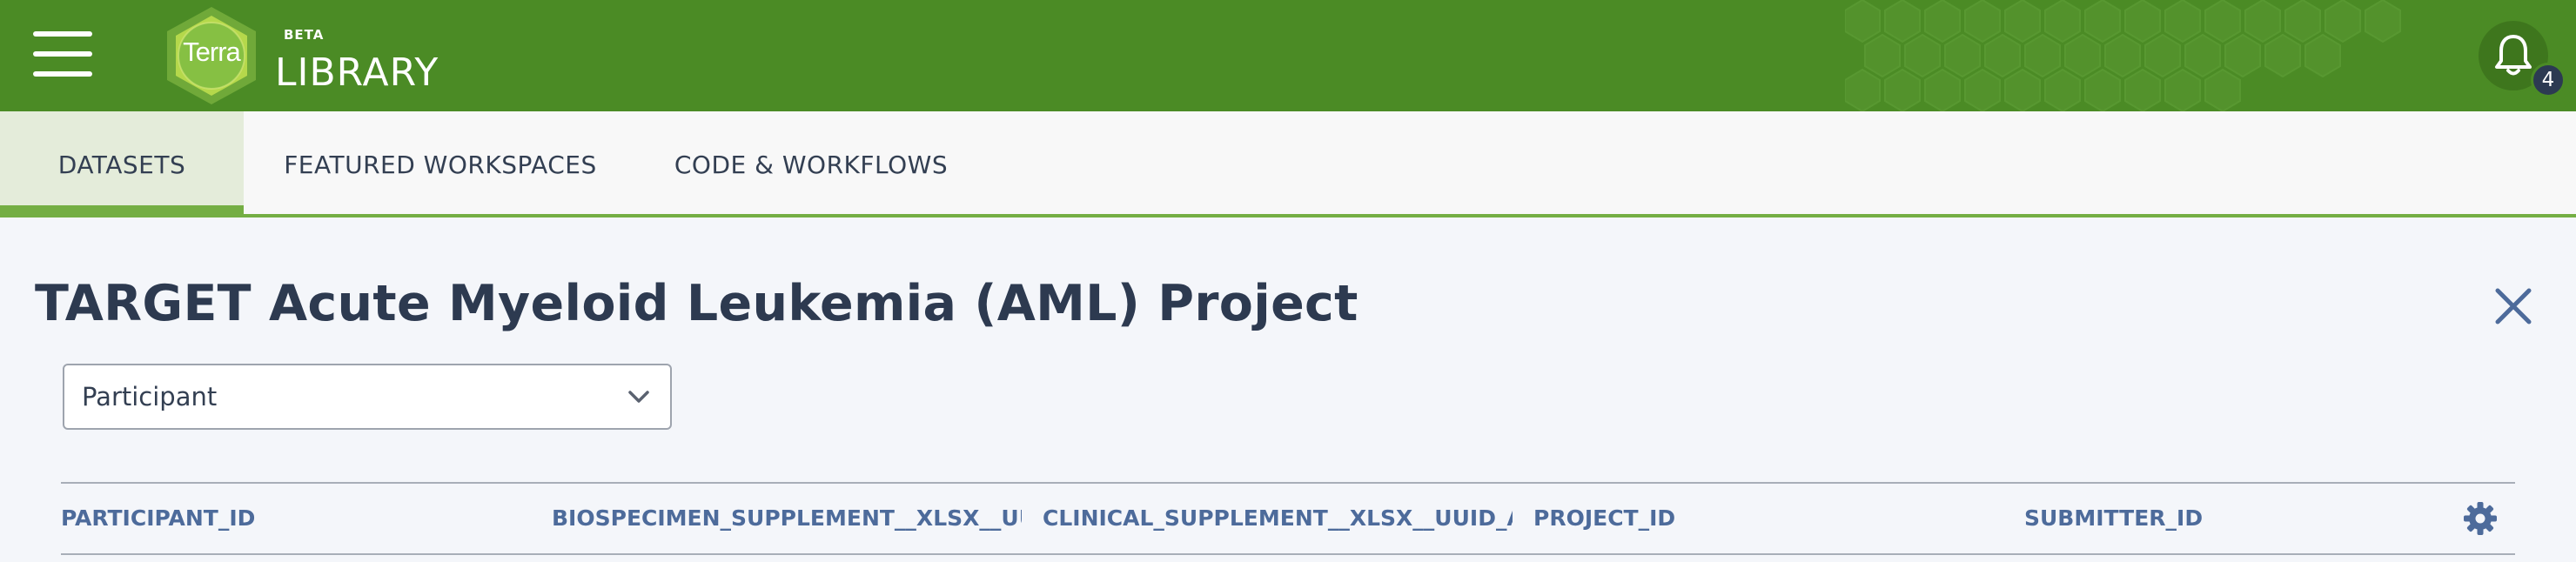 This screenshot has height=562, width=2576. I want to click on app-title: LIBRARY, so click(357, 72).